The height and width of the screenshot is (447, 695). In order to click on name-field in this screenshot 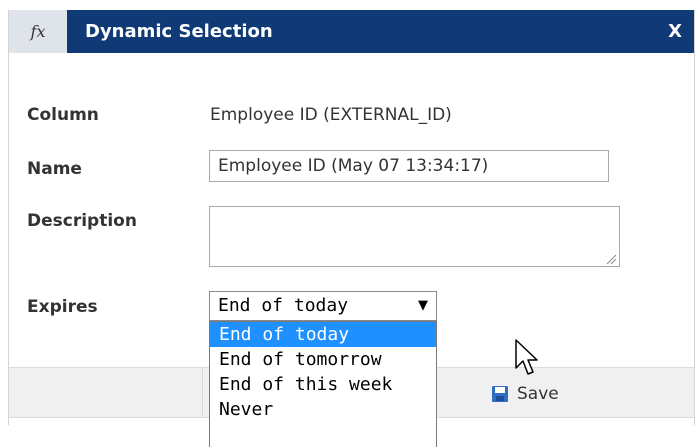, I will do `click(409, 166)`.